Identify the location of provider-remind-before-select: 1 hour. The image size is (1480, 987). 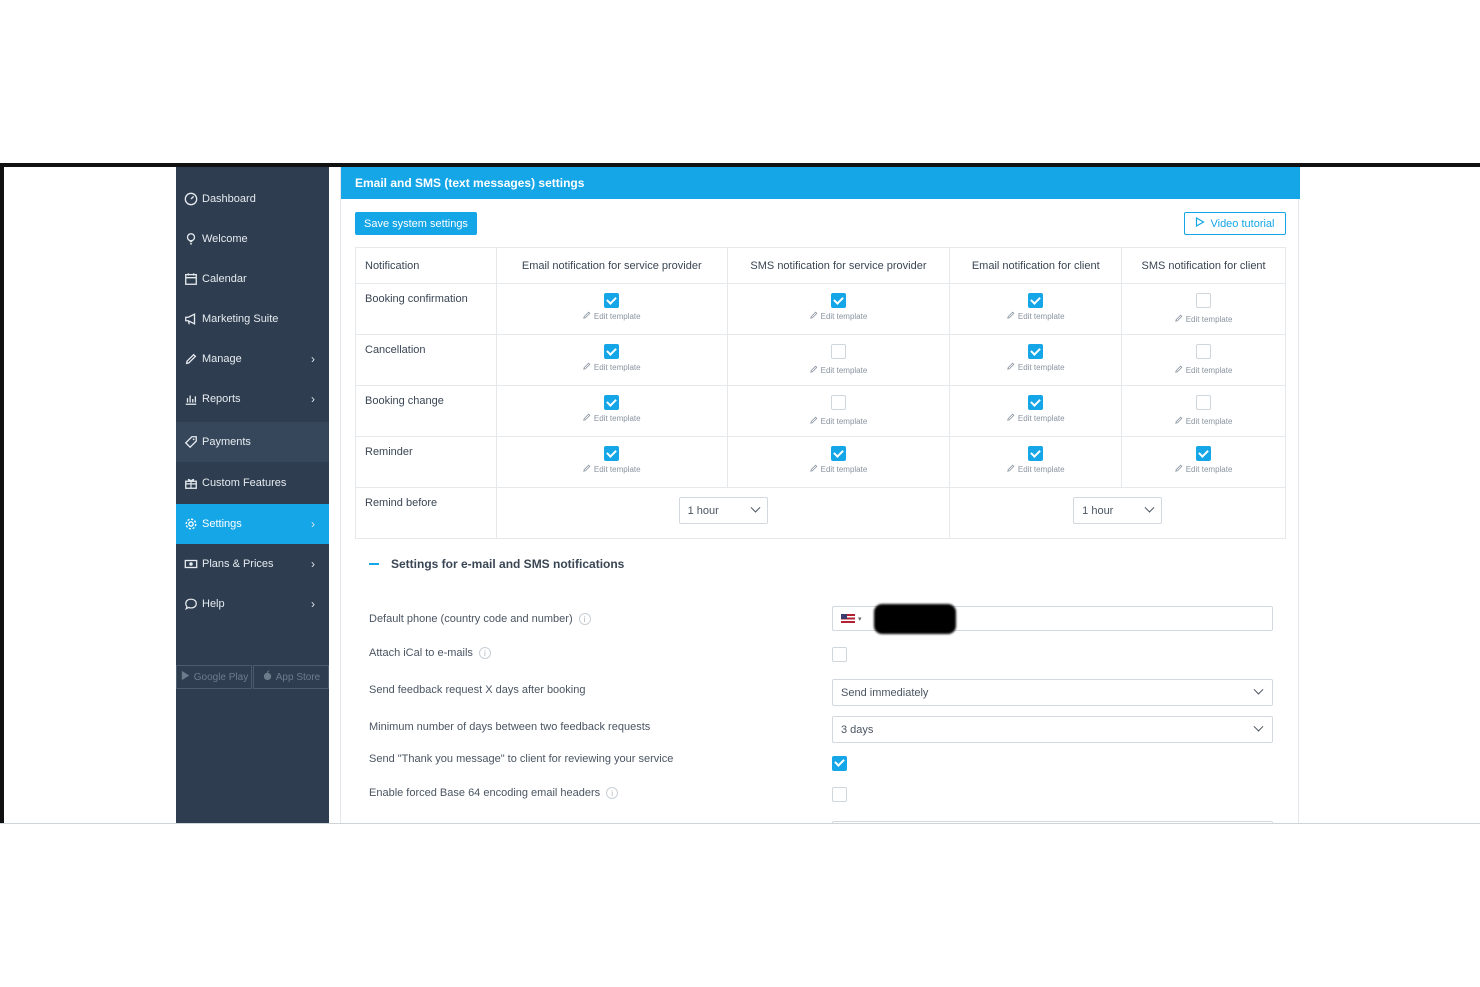
(723, 510).